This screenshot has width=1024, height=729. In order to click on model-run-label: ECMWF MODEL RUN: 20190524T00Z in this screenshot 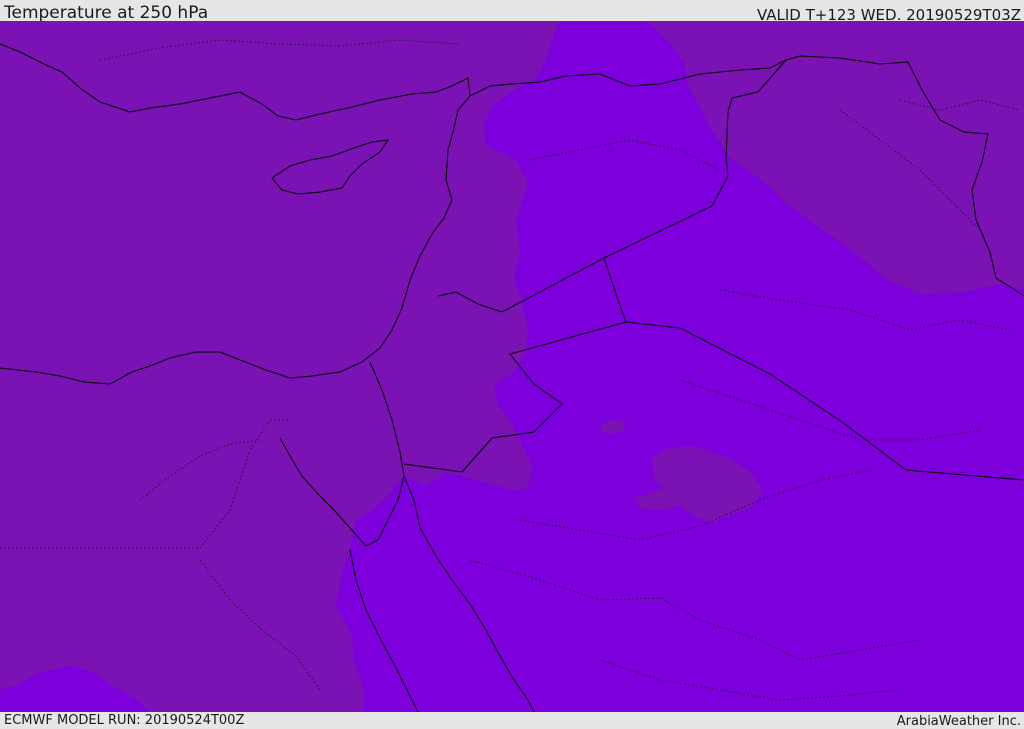, I will do `click(124, 720)`.